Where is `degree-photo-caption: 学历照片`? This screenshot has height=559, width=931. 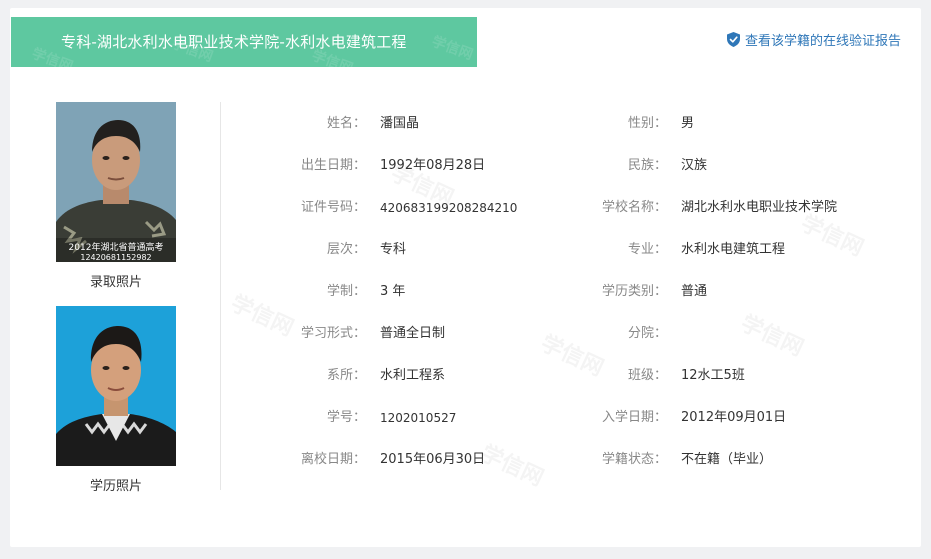
degree-photo-caption: 学历照片 is located at coordinates (115, 486).